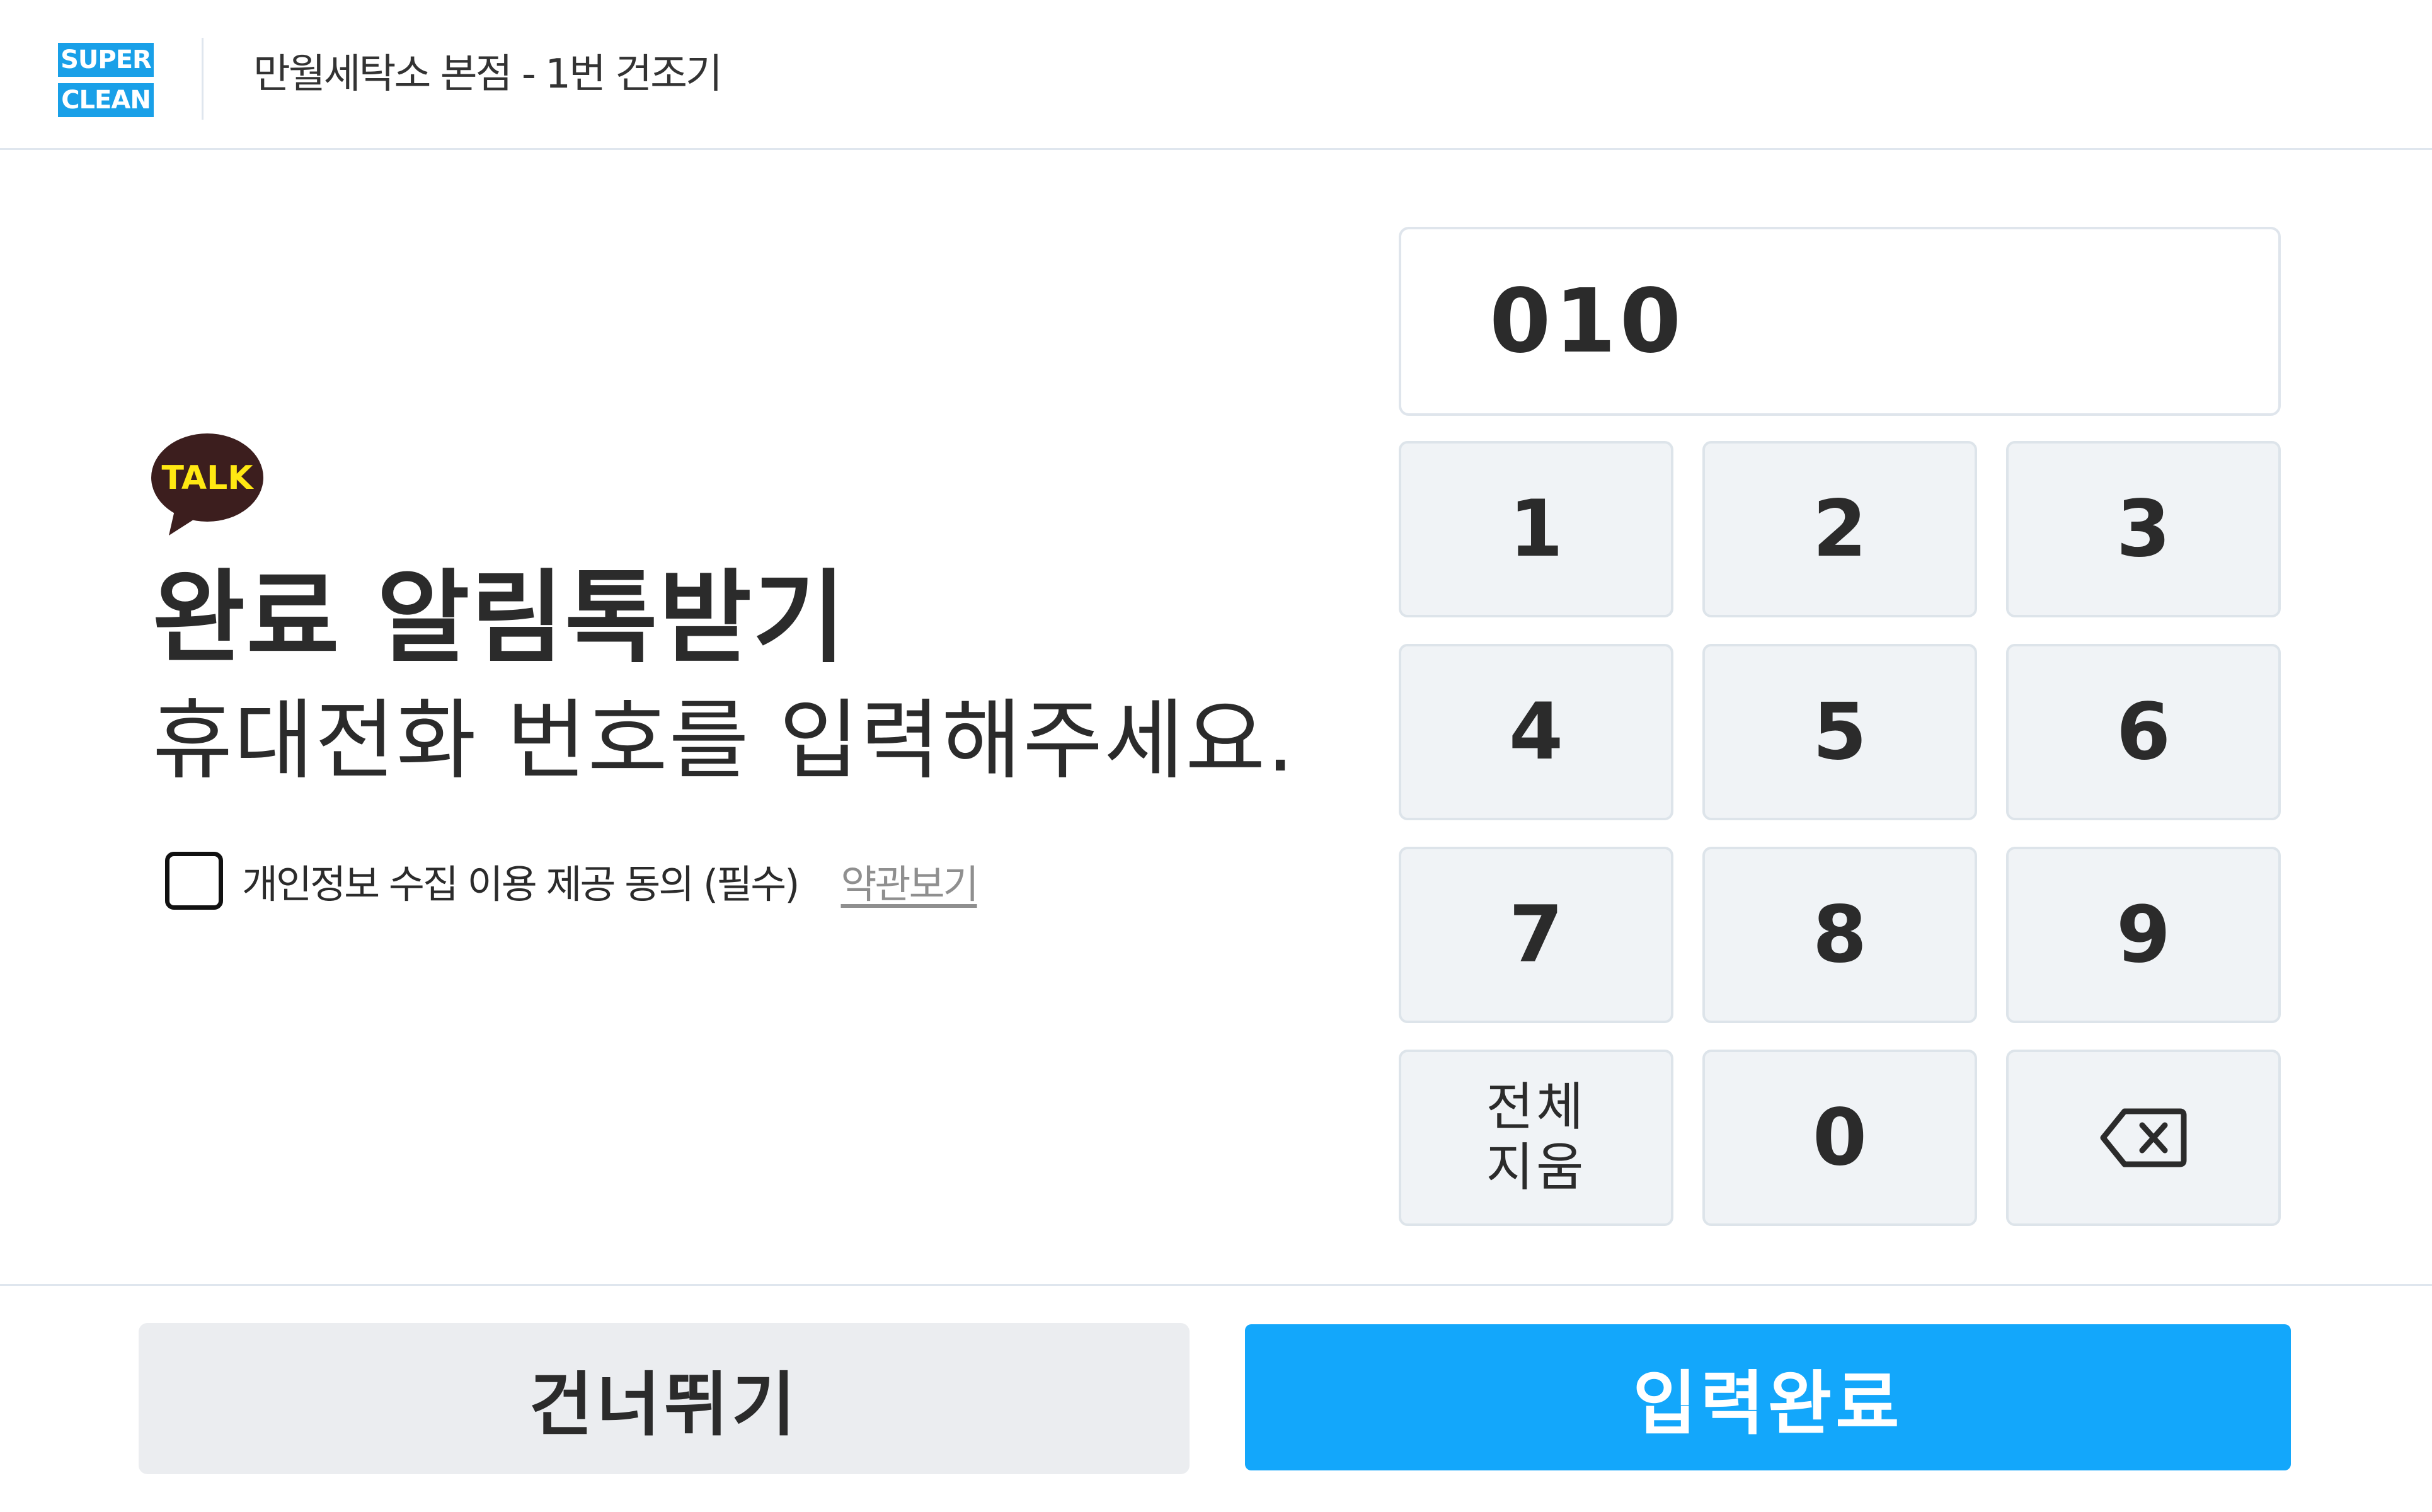 Image resolution: width=2432 pixels, height=1512 pixels. I want to click on page-title: 완료 알림톡받기, so click(500, 618).